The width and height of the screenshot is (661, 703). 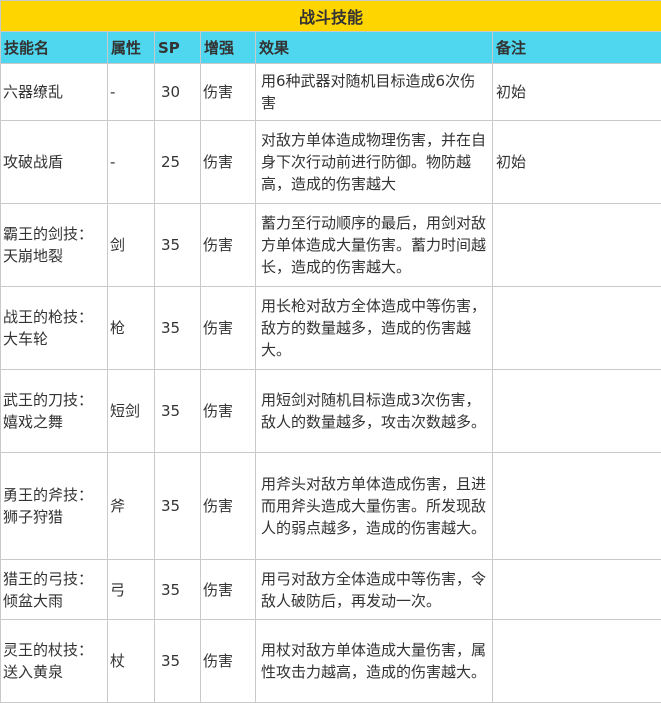 What do you see at coordinates (131, 245) in the screenshot?
I see `skill-attribute: 剑` at bounding box center [131, 245].